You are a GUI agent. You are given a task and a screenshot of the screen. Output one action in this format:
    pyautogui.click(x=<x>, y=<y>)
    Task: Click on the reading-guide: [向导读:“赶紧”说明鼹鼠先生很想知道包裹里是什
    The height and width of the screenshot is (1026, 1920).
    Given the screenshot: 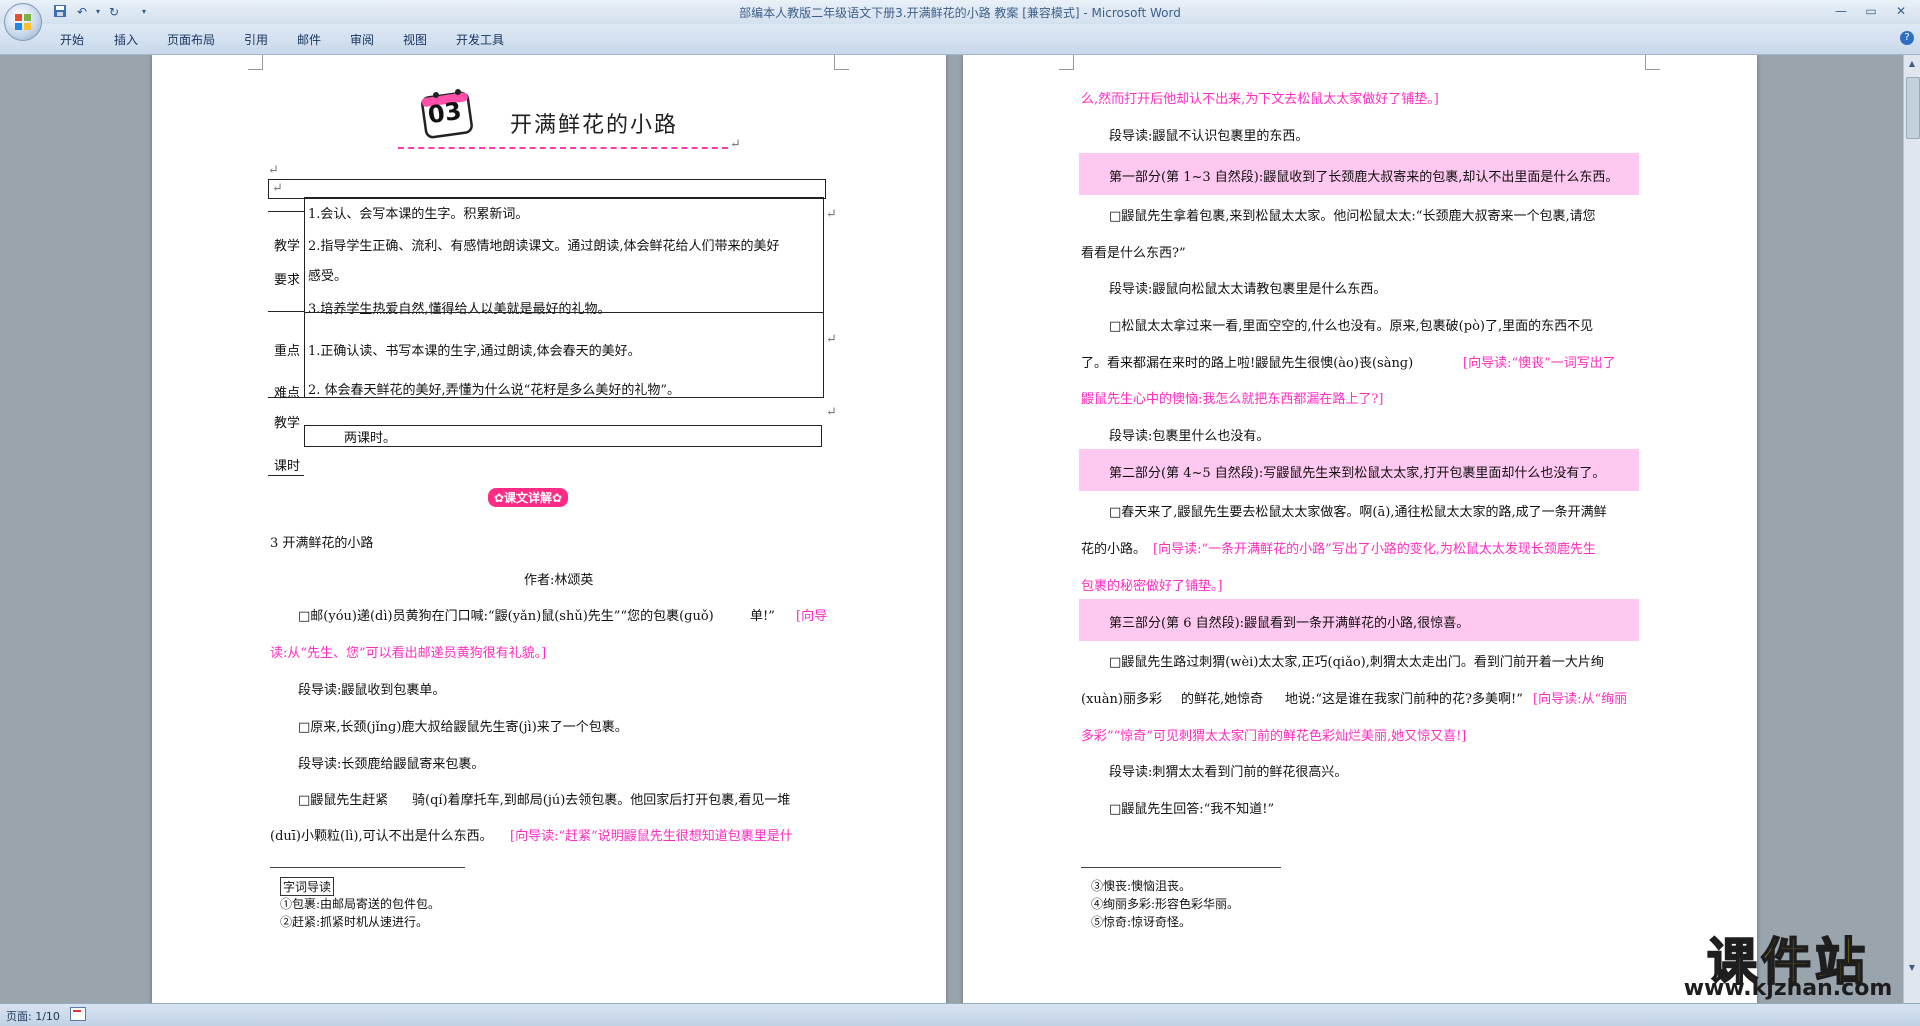 What is the action you would take?
    pyautogui.click(x=651, y=836)
    